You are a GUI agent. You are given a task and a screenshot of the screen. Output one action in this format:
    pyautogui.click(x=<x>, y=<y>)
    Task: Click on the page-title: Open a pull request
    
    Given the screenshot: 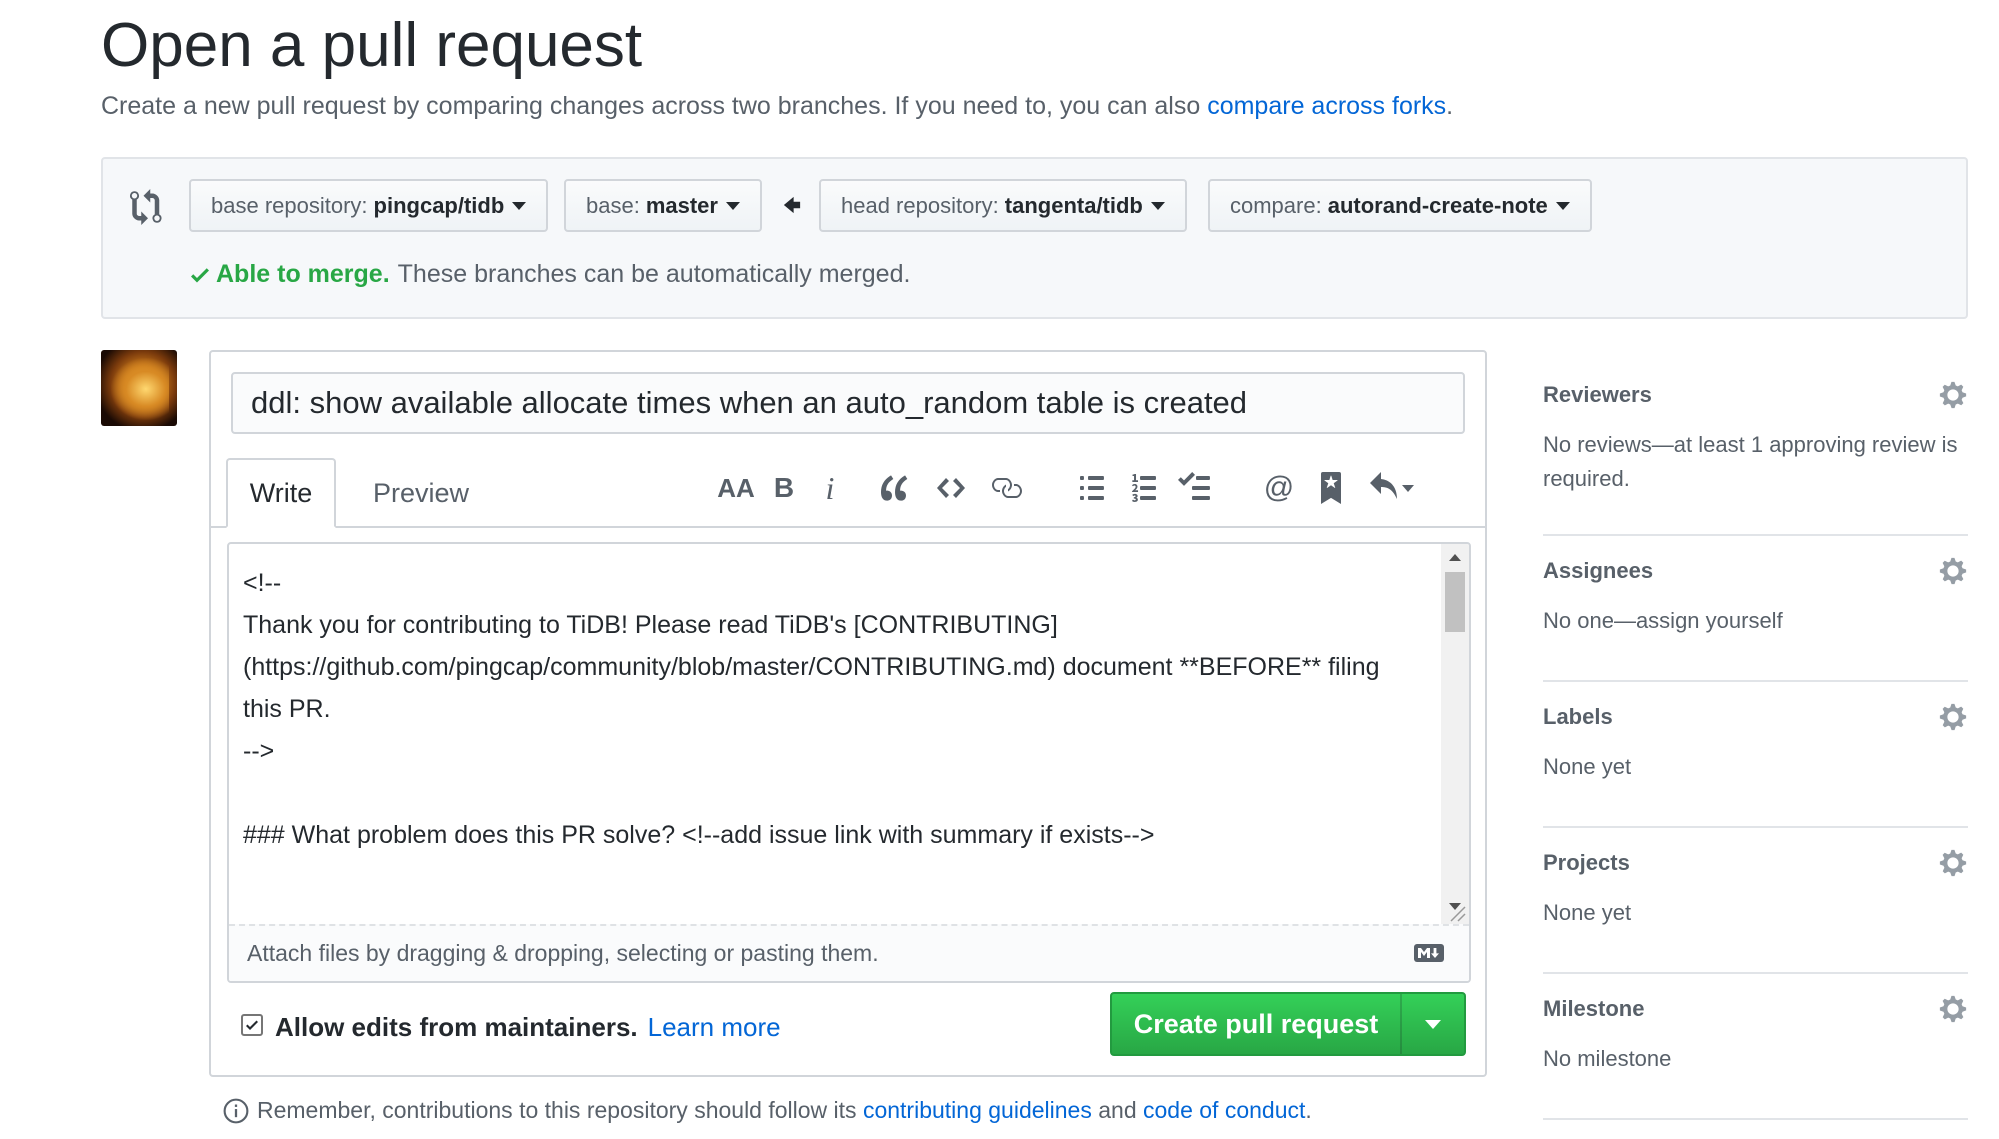 What is the action you would take?
    pyautogui.click(x=372, y=45)
    